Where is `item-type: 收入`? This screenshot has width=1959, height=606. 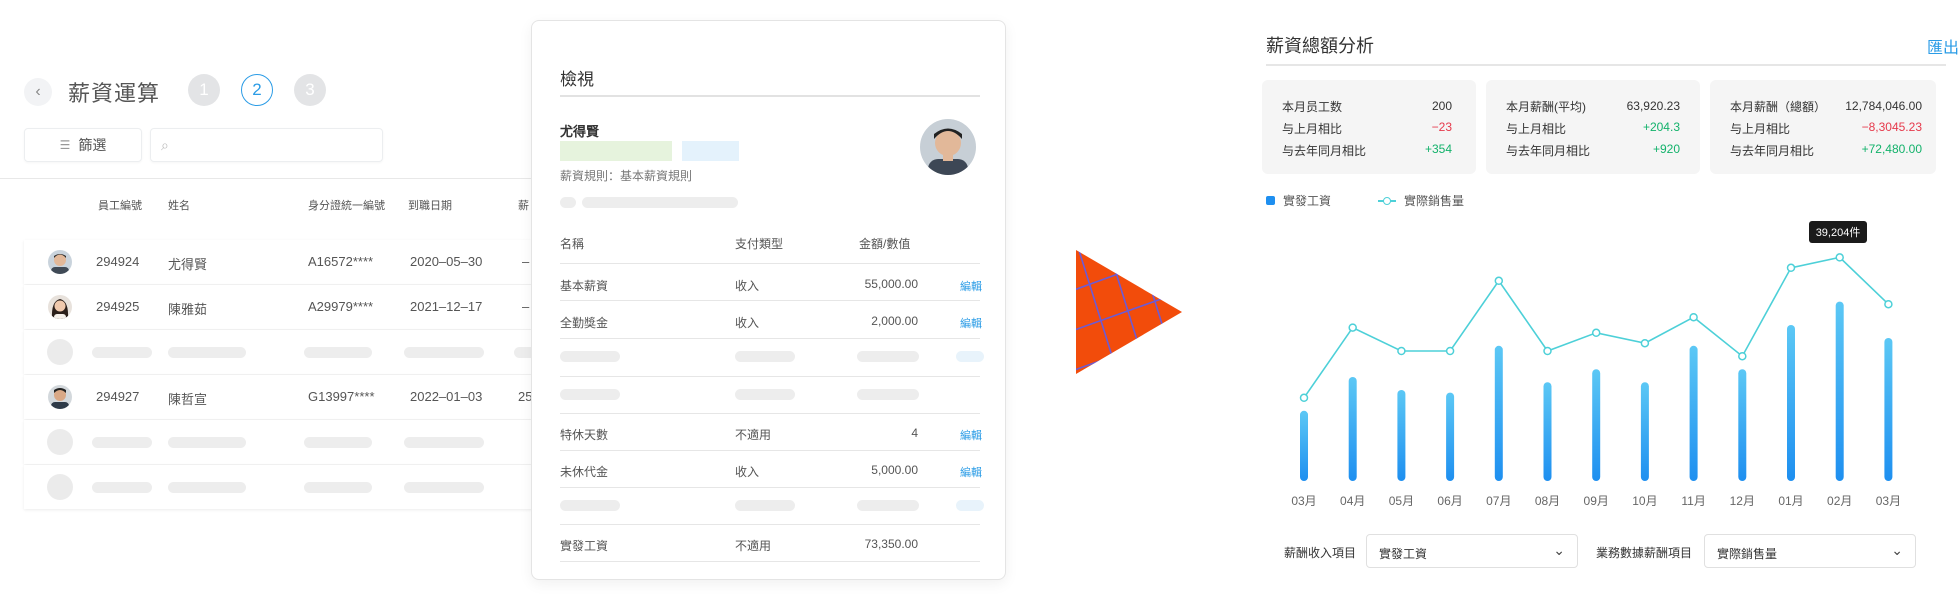
item-type: 收入 is located at coordinates (747, 286).